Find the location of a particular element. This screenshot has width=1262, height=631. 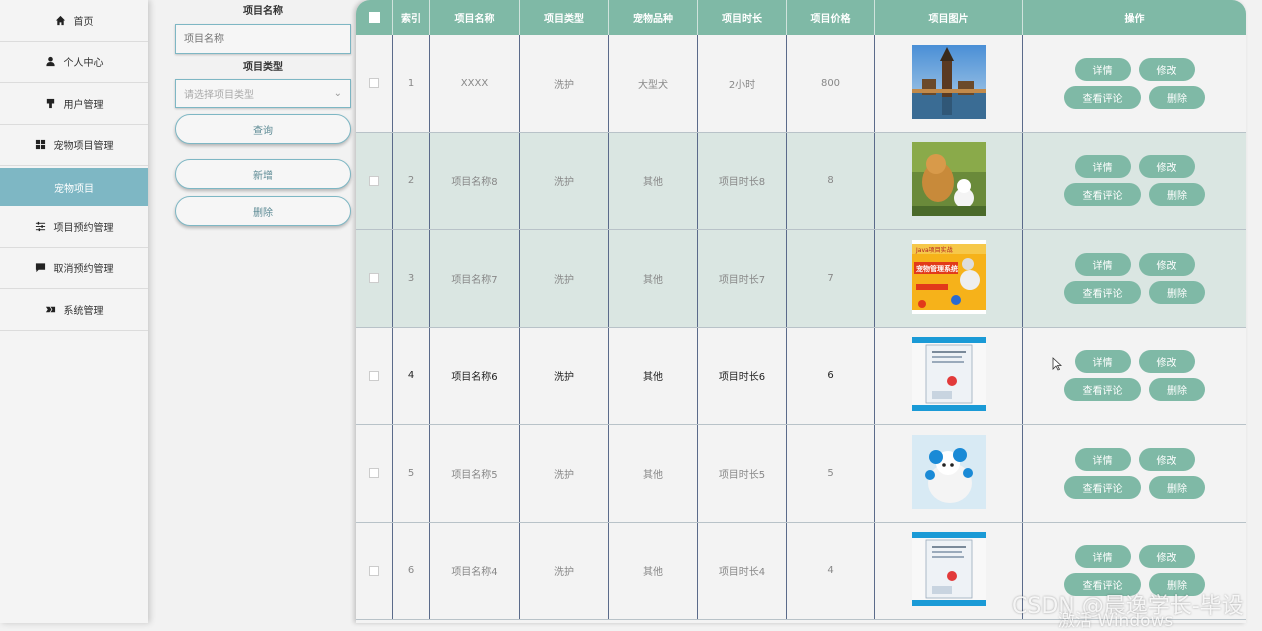

sidebar-item-label: 取消预约管理 is located at coordinates (83, 270).